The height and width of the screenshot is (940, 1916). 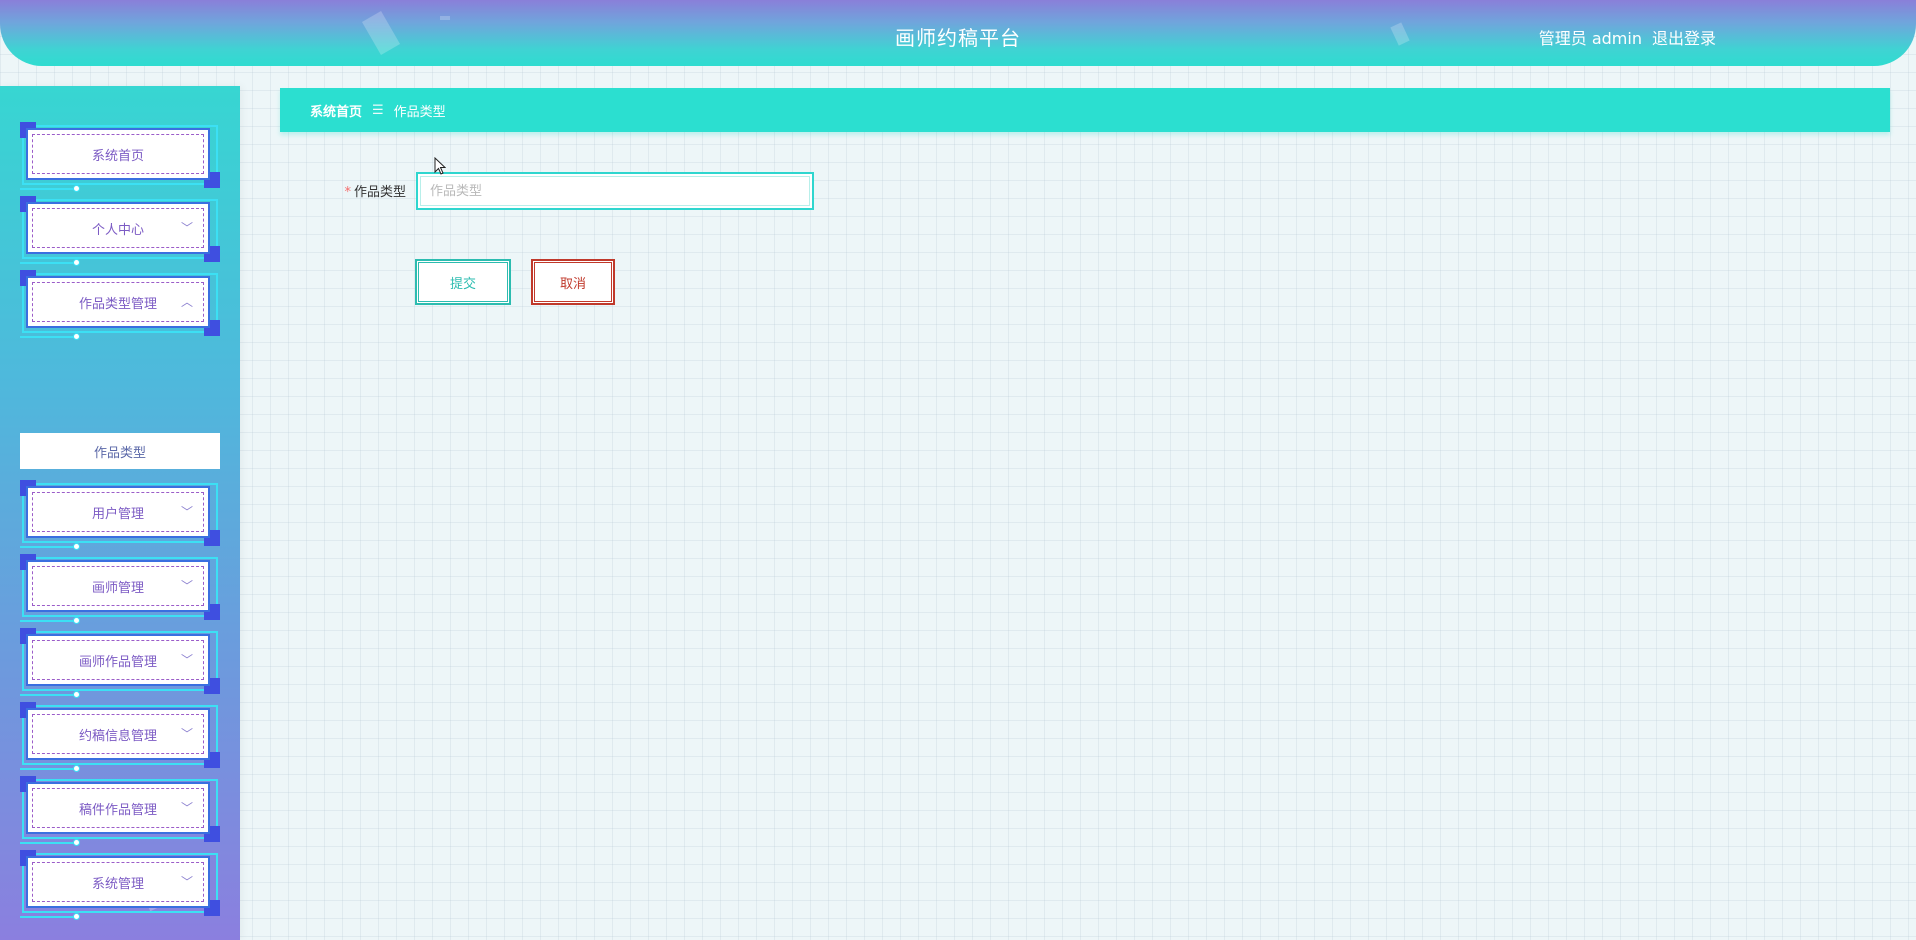 I want to click on sidebar-item-label: 系统管理, so click(x=117, y=884).